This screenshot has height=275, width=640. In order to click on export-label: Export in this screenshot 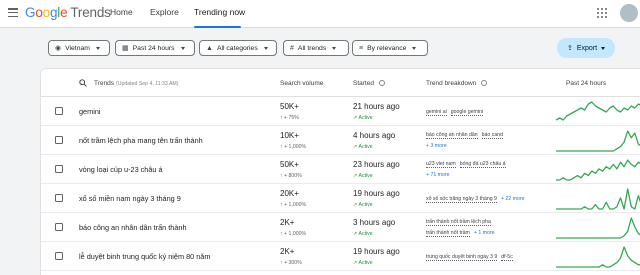, I will do `click(587, 48)`.